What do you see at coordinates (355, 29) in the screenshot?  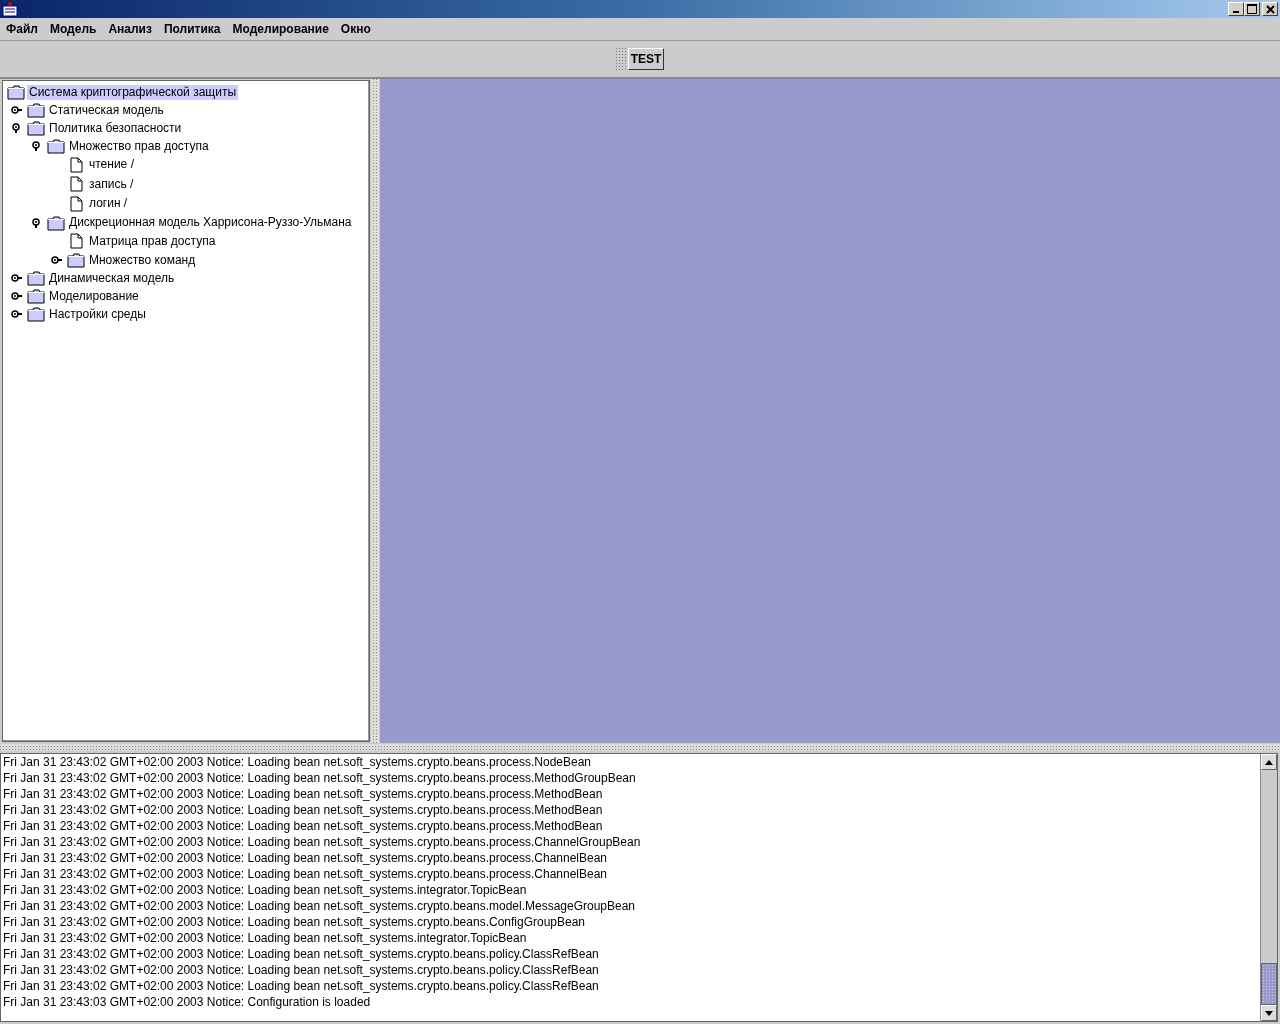 I see `menu-item: Окно` at bounding box center [355, 29].